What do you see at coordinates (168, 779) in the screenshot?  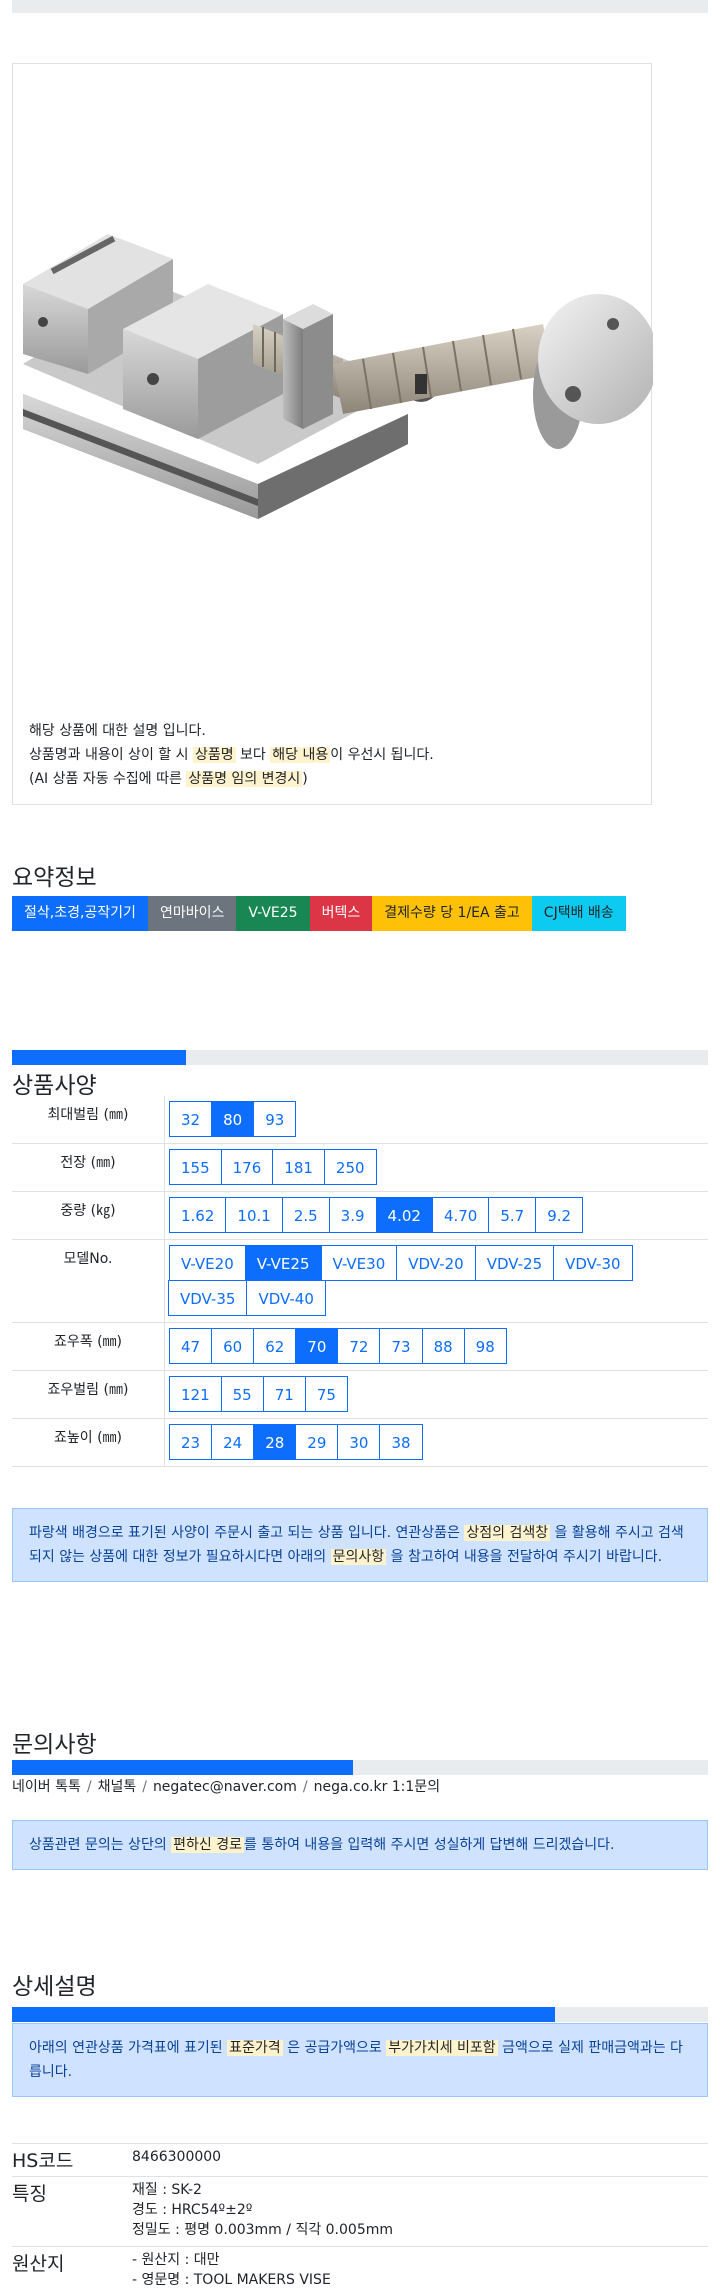 I see `description-line-3: (AI 상품 자동 수집에 따른 상품명 임의 변경시)` at bounding box center [168, 779].